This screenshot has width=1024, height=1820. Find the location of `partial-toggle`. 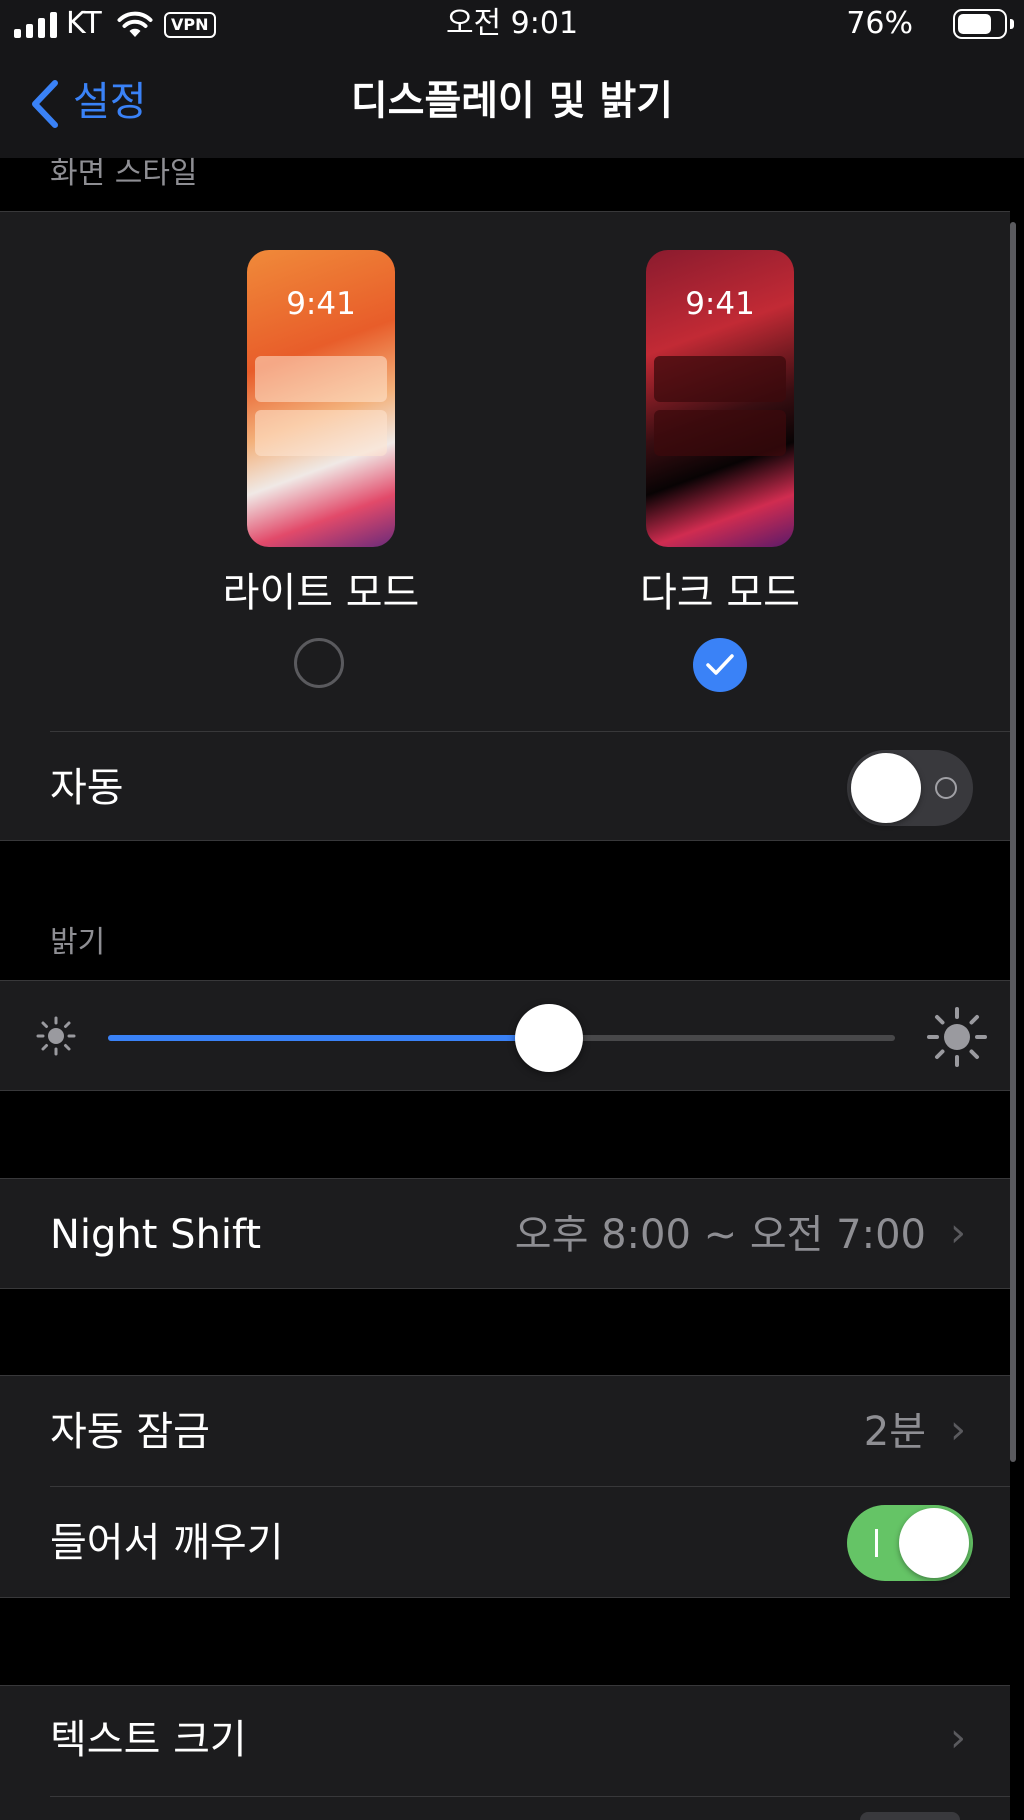

partial-toggle is located at coordinates (910, 1816).